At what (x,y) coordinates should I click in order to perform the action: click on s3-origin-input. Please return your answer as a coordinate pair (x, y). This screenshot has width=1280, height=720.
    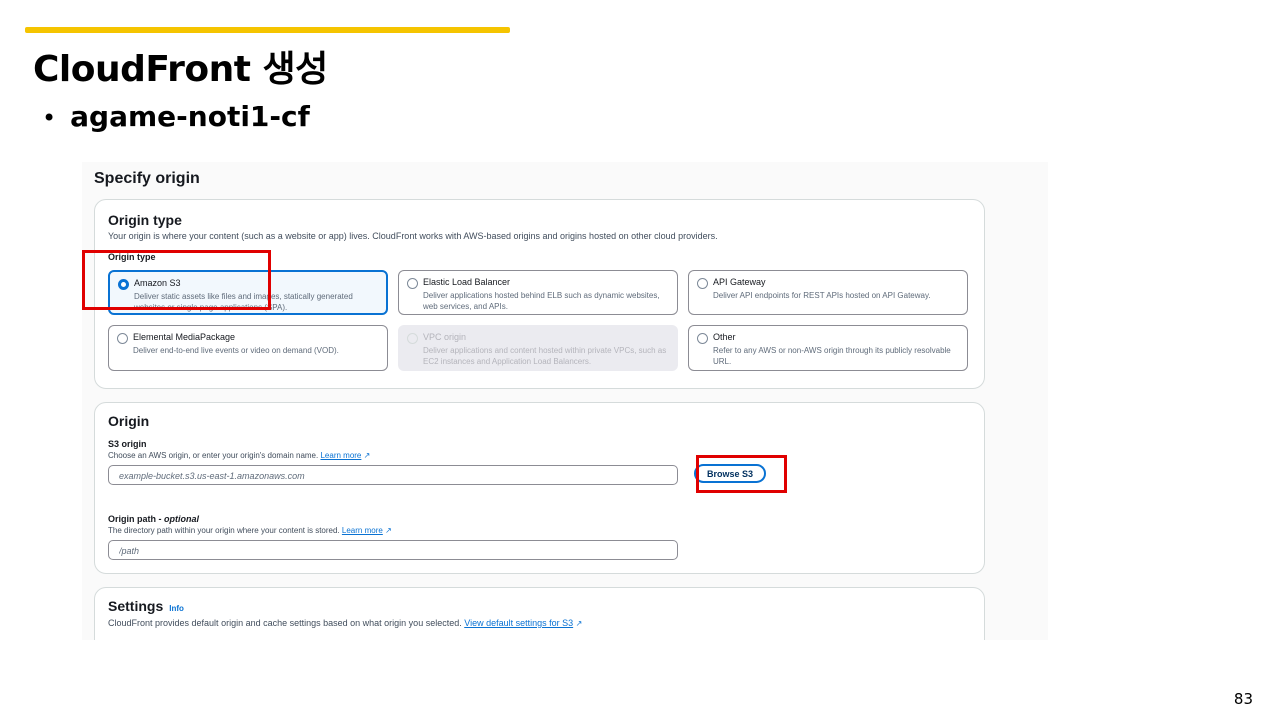
    Looking at the image, I should click on (392, 476).